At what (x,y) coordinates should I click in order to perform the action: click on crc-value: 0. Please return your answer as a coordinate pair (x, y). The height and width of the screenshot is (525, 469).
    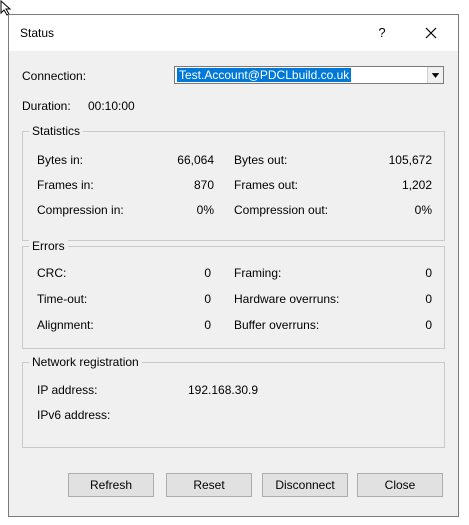
    Looking at the image, I should click on (207, 273).